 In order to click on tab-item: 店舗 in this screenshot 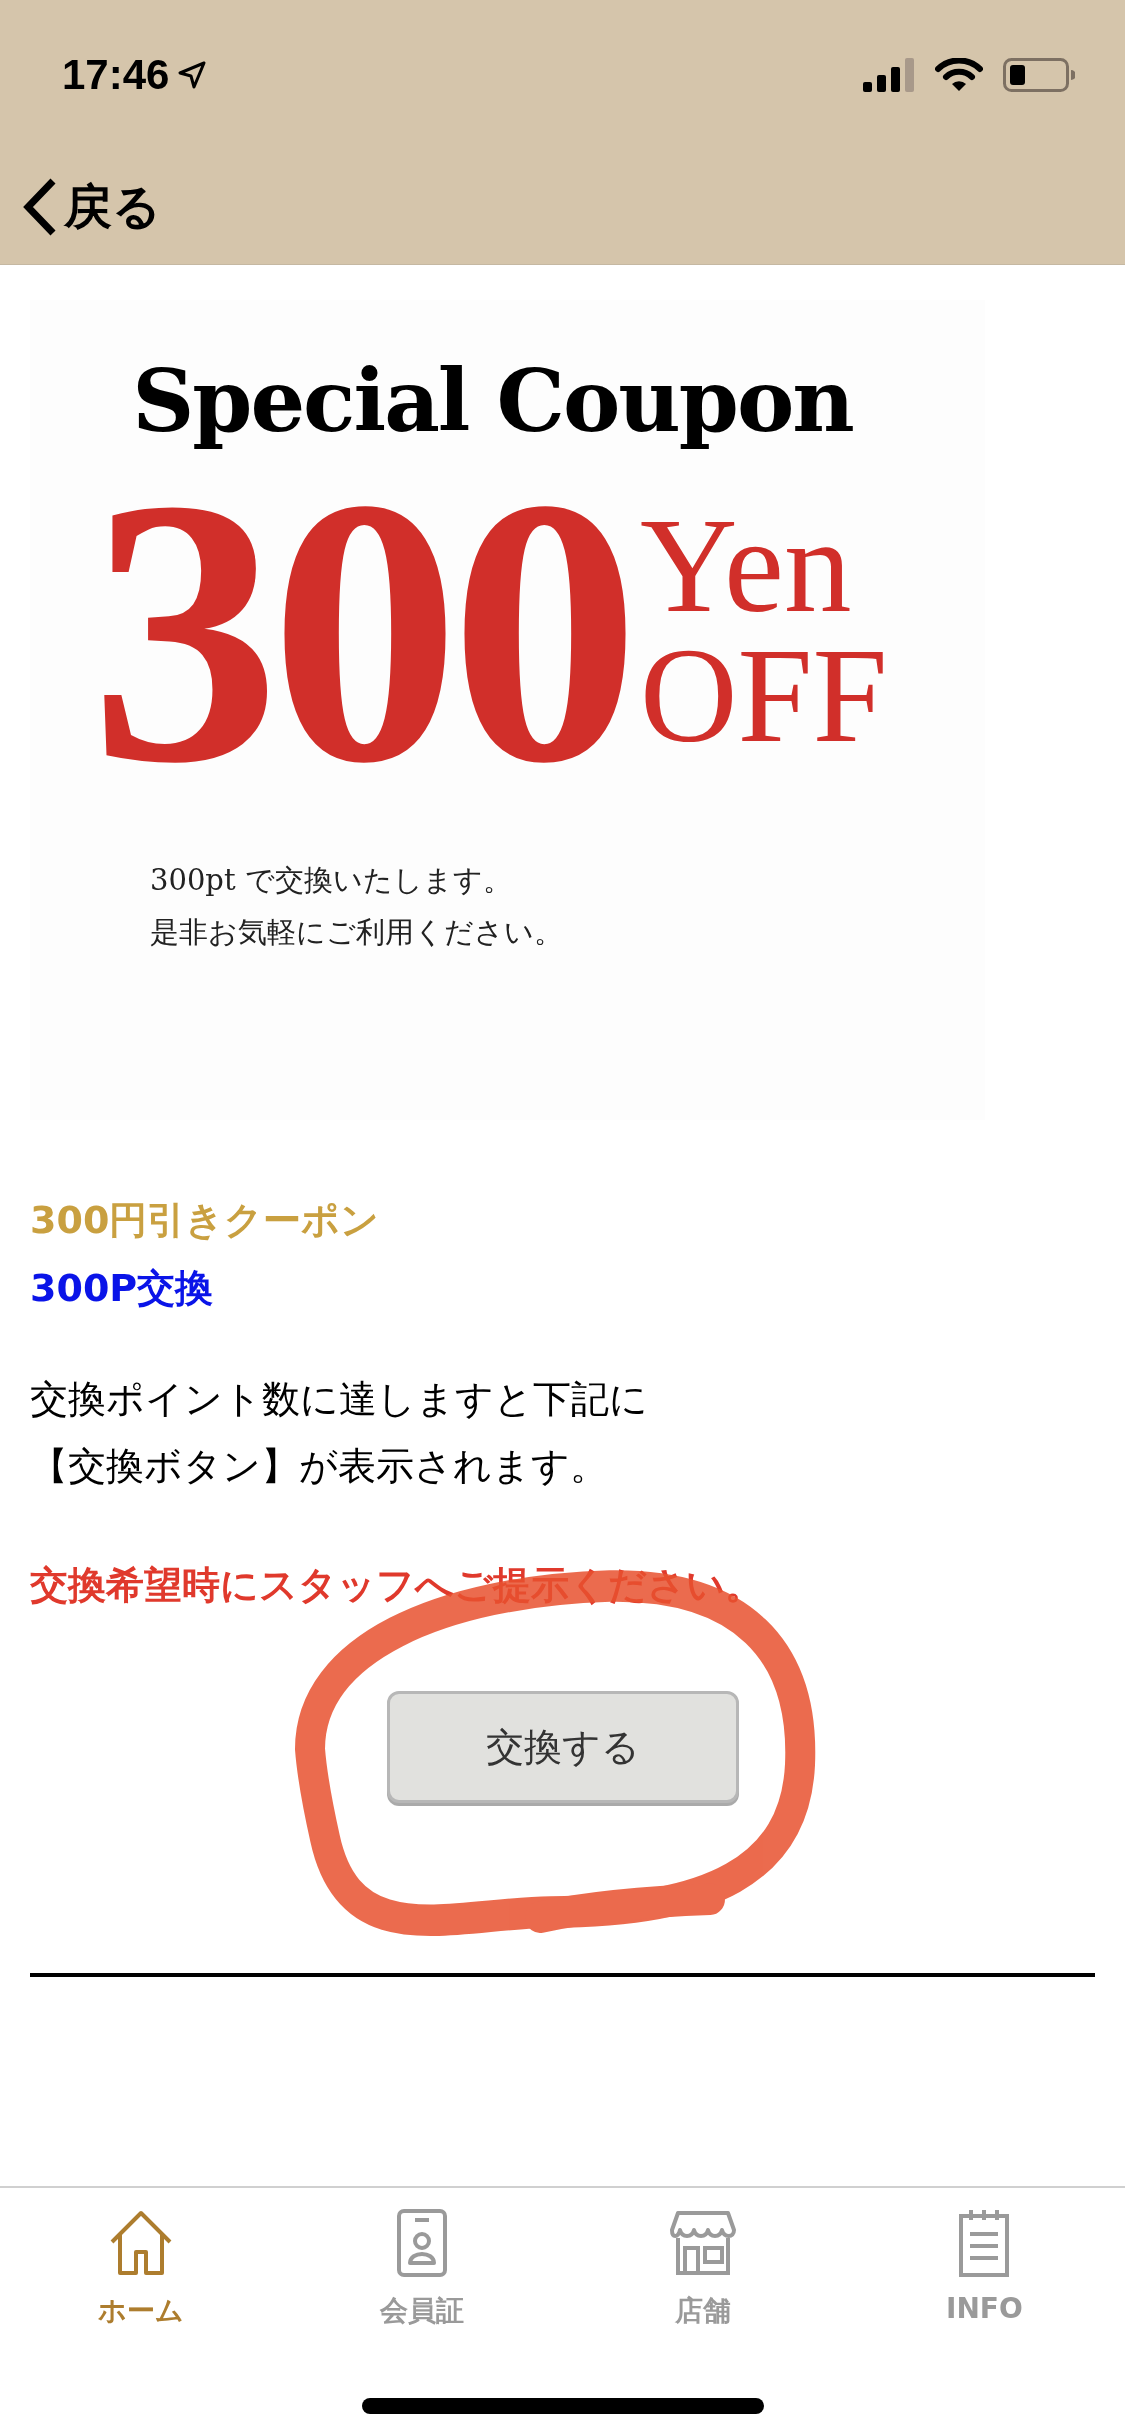, I will do `click(703, 2259)`.